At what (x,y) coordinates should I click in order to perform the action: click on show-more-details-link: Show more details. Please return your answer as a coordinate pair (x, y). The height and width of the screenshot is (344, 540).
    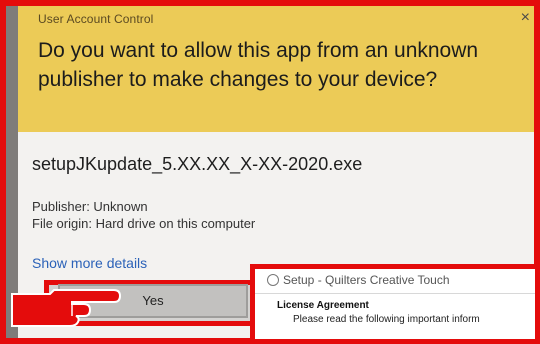
    Looking at the image, I should click on (89, 263).